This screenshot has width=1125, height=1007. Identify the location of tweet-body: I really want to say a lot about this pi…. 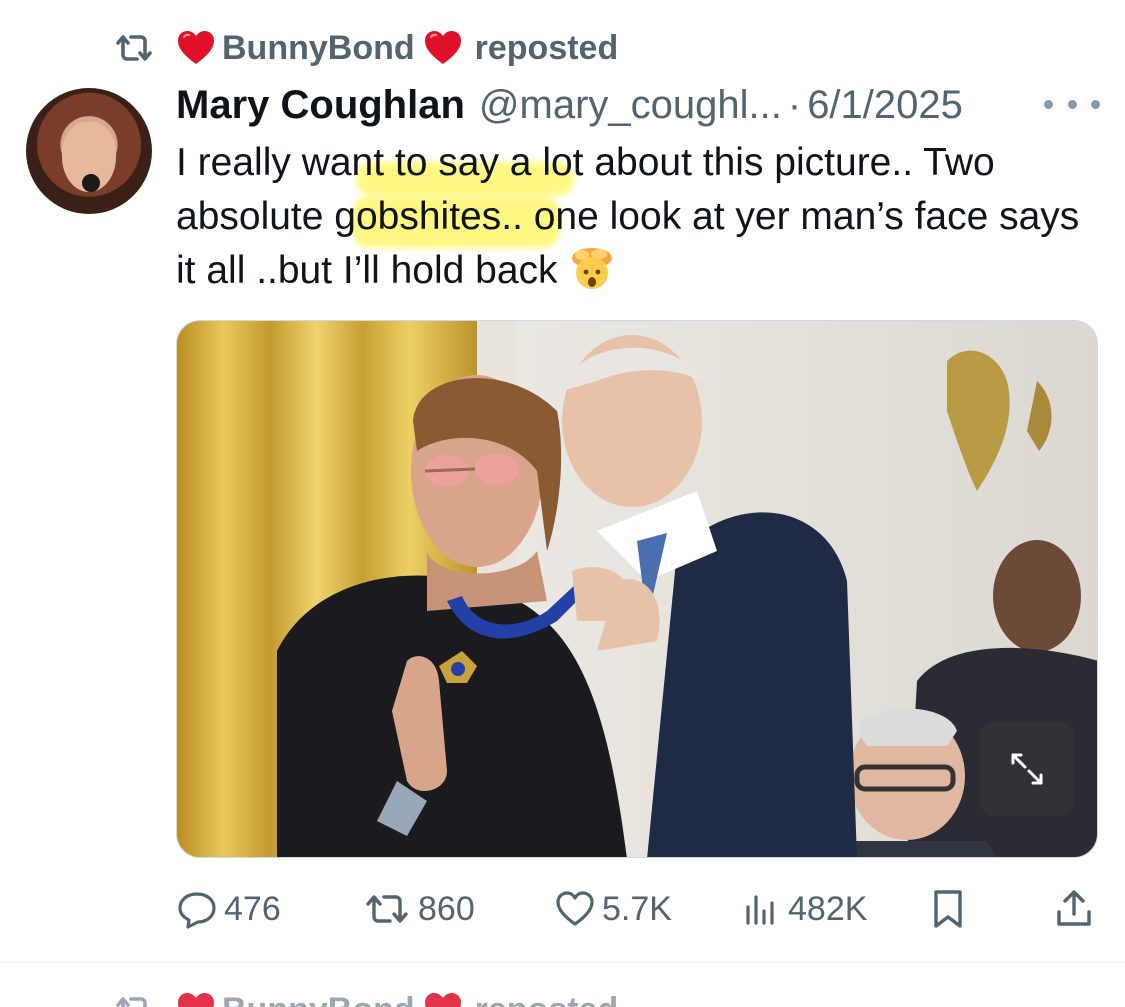
(628, 216).